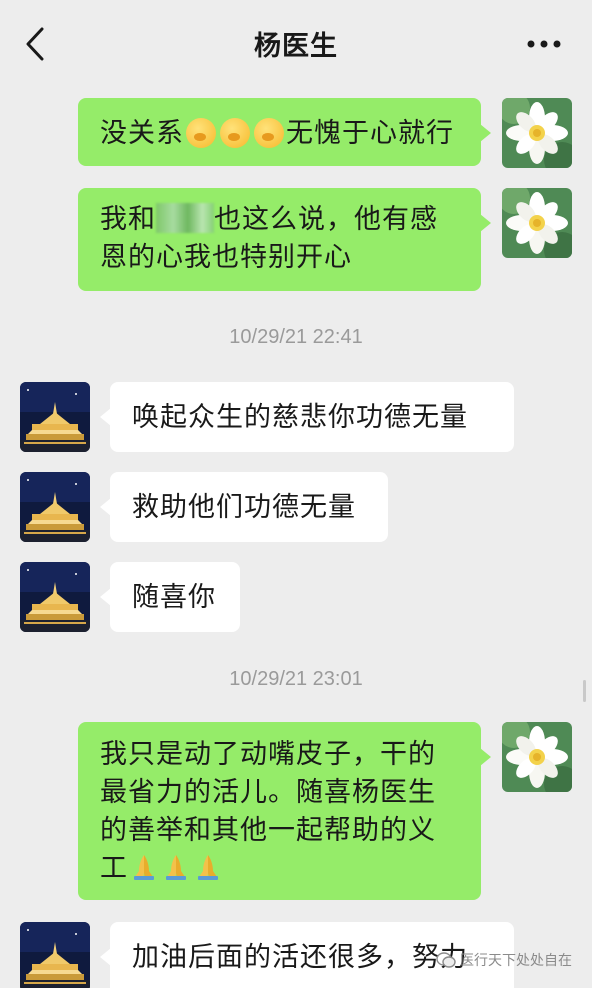 Image resolution: width=592 pixels, height=988 pixels. What do you see at coordinates (584, 691) in the screenshot?
I see `scrollbar-thumb` at bounding box center [584, 691].